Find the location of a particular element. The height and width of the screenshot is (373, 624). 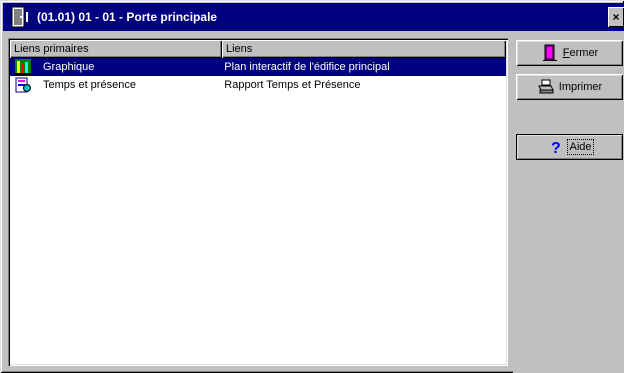

print-button-label: Imprimer is located at coordinates (580, 87).